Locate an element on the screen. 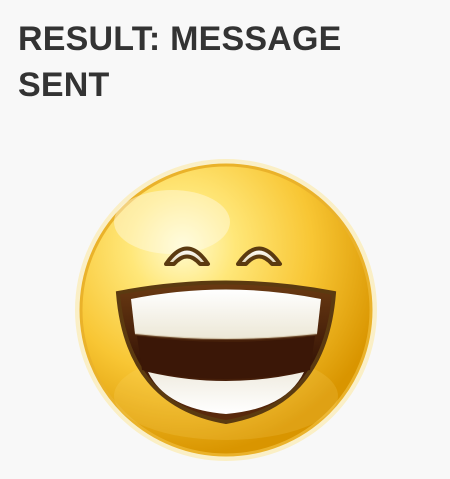 This screenshot has width=450, height=479. mouth-cavity is located at coordinates (226, 357).